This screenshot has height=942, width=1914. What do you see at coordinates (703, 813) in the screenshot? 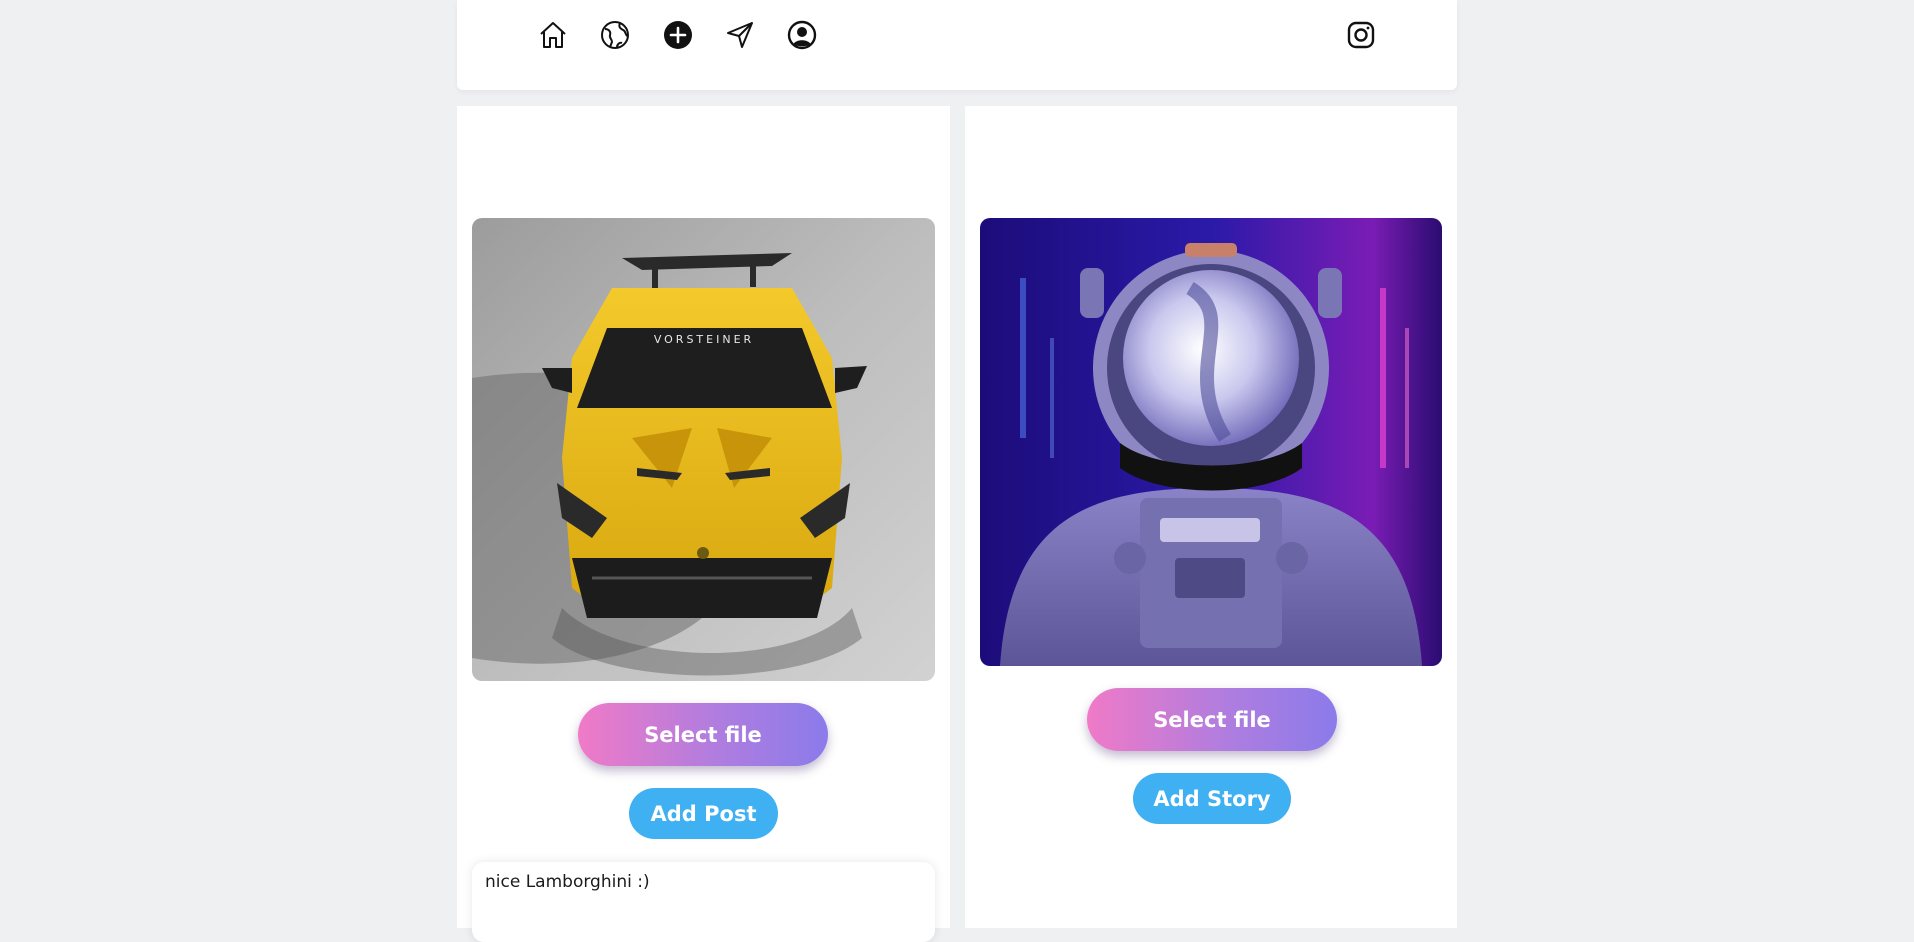
I see `add-post-button: Add Post` at bounding box center [703, 813].